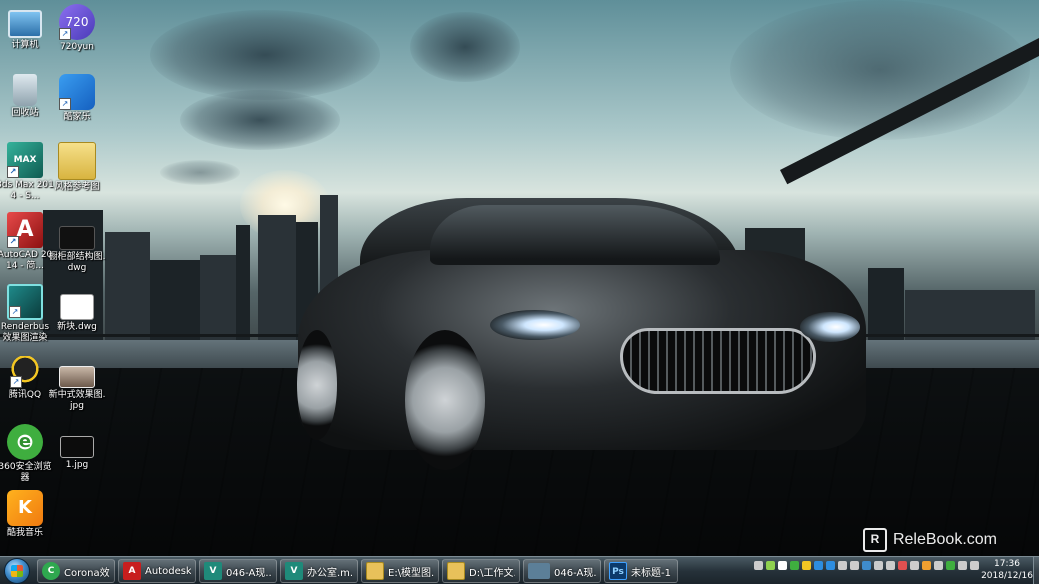 This screenshot has height=584, width=1039. I want to click on desktop-icon-xinzhongshi-jpg: 新中式效果图.jpg, so click(77, 389).